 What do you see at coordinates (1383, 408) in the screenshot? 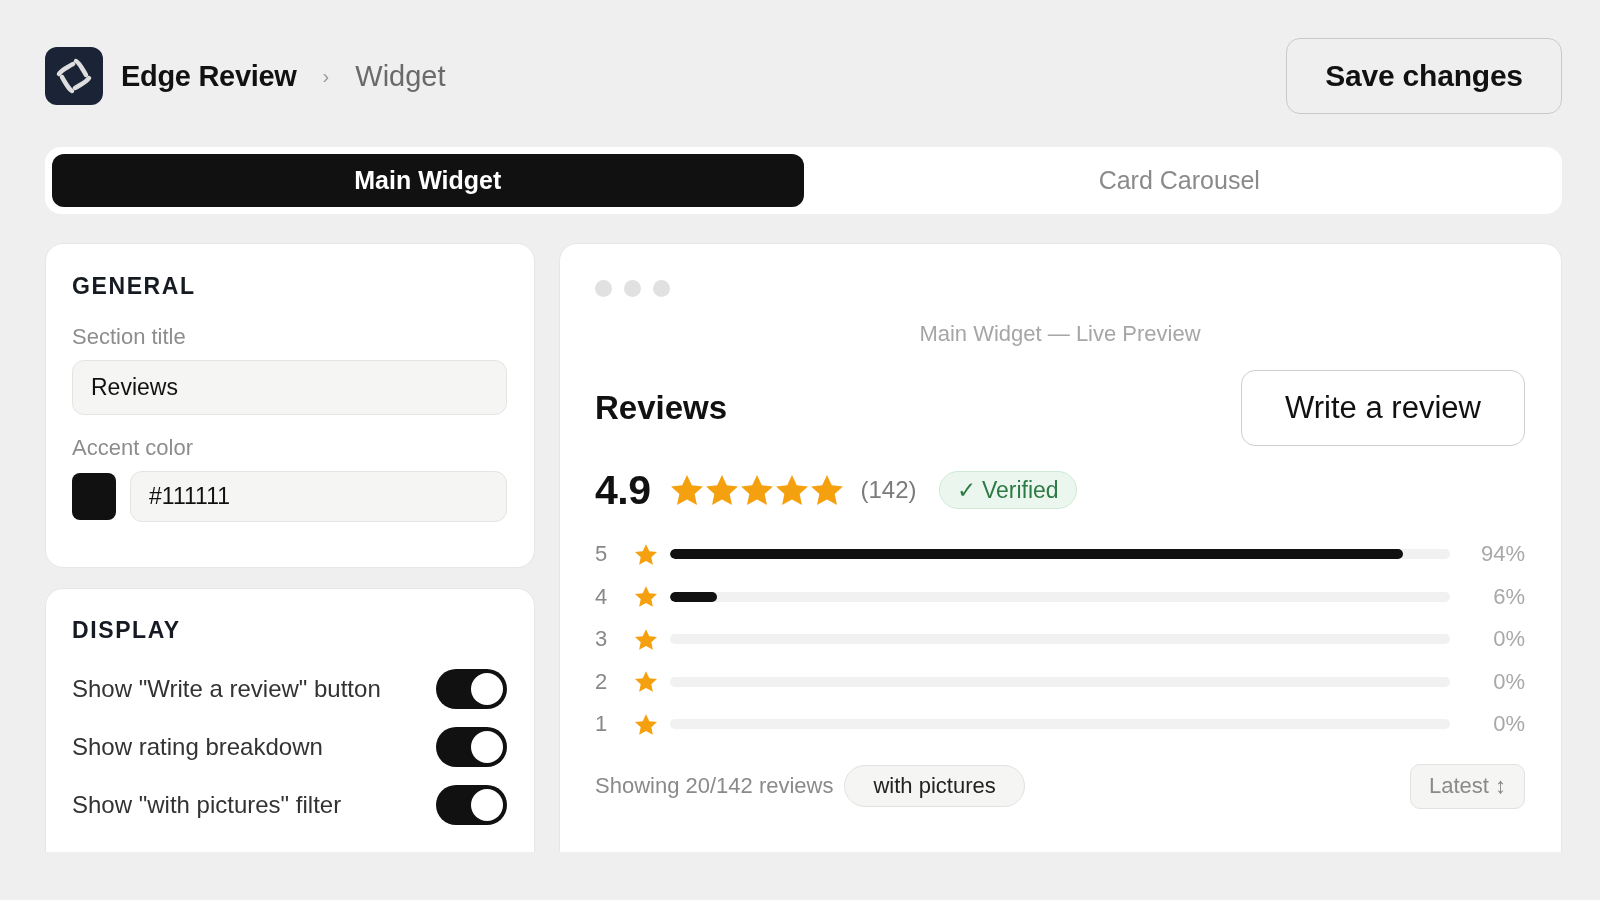
I see `write-review-button: Write a review` at bounding box center [1383, 408].